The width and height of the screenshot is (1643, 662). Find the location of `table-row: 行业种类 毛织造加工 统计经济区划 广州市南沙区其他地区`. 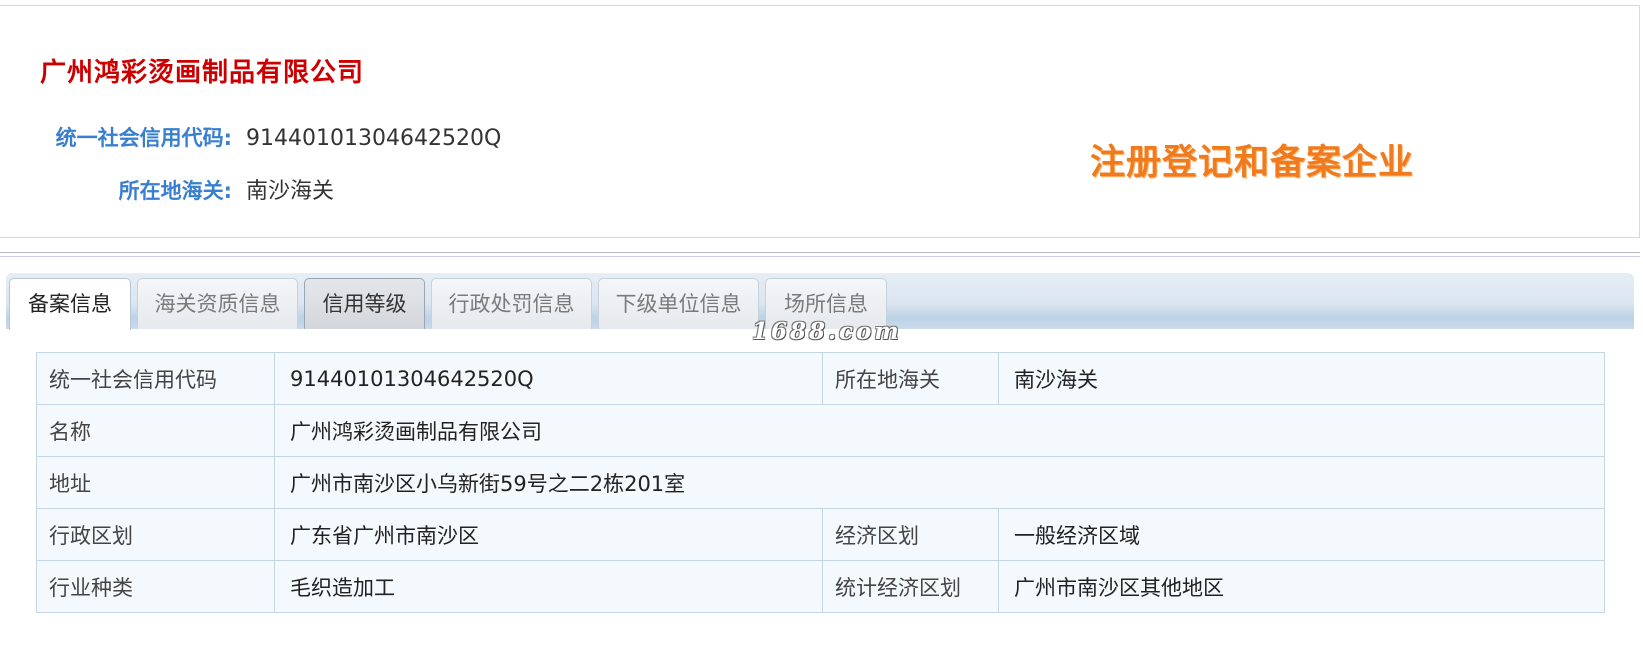

table-row: 行业种类 毛织造加工 统计经济区划 广州市南沙区其他地区 is located at coordinates (820, 586).